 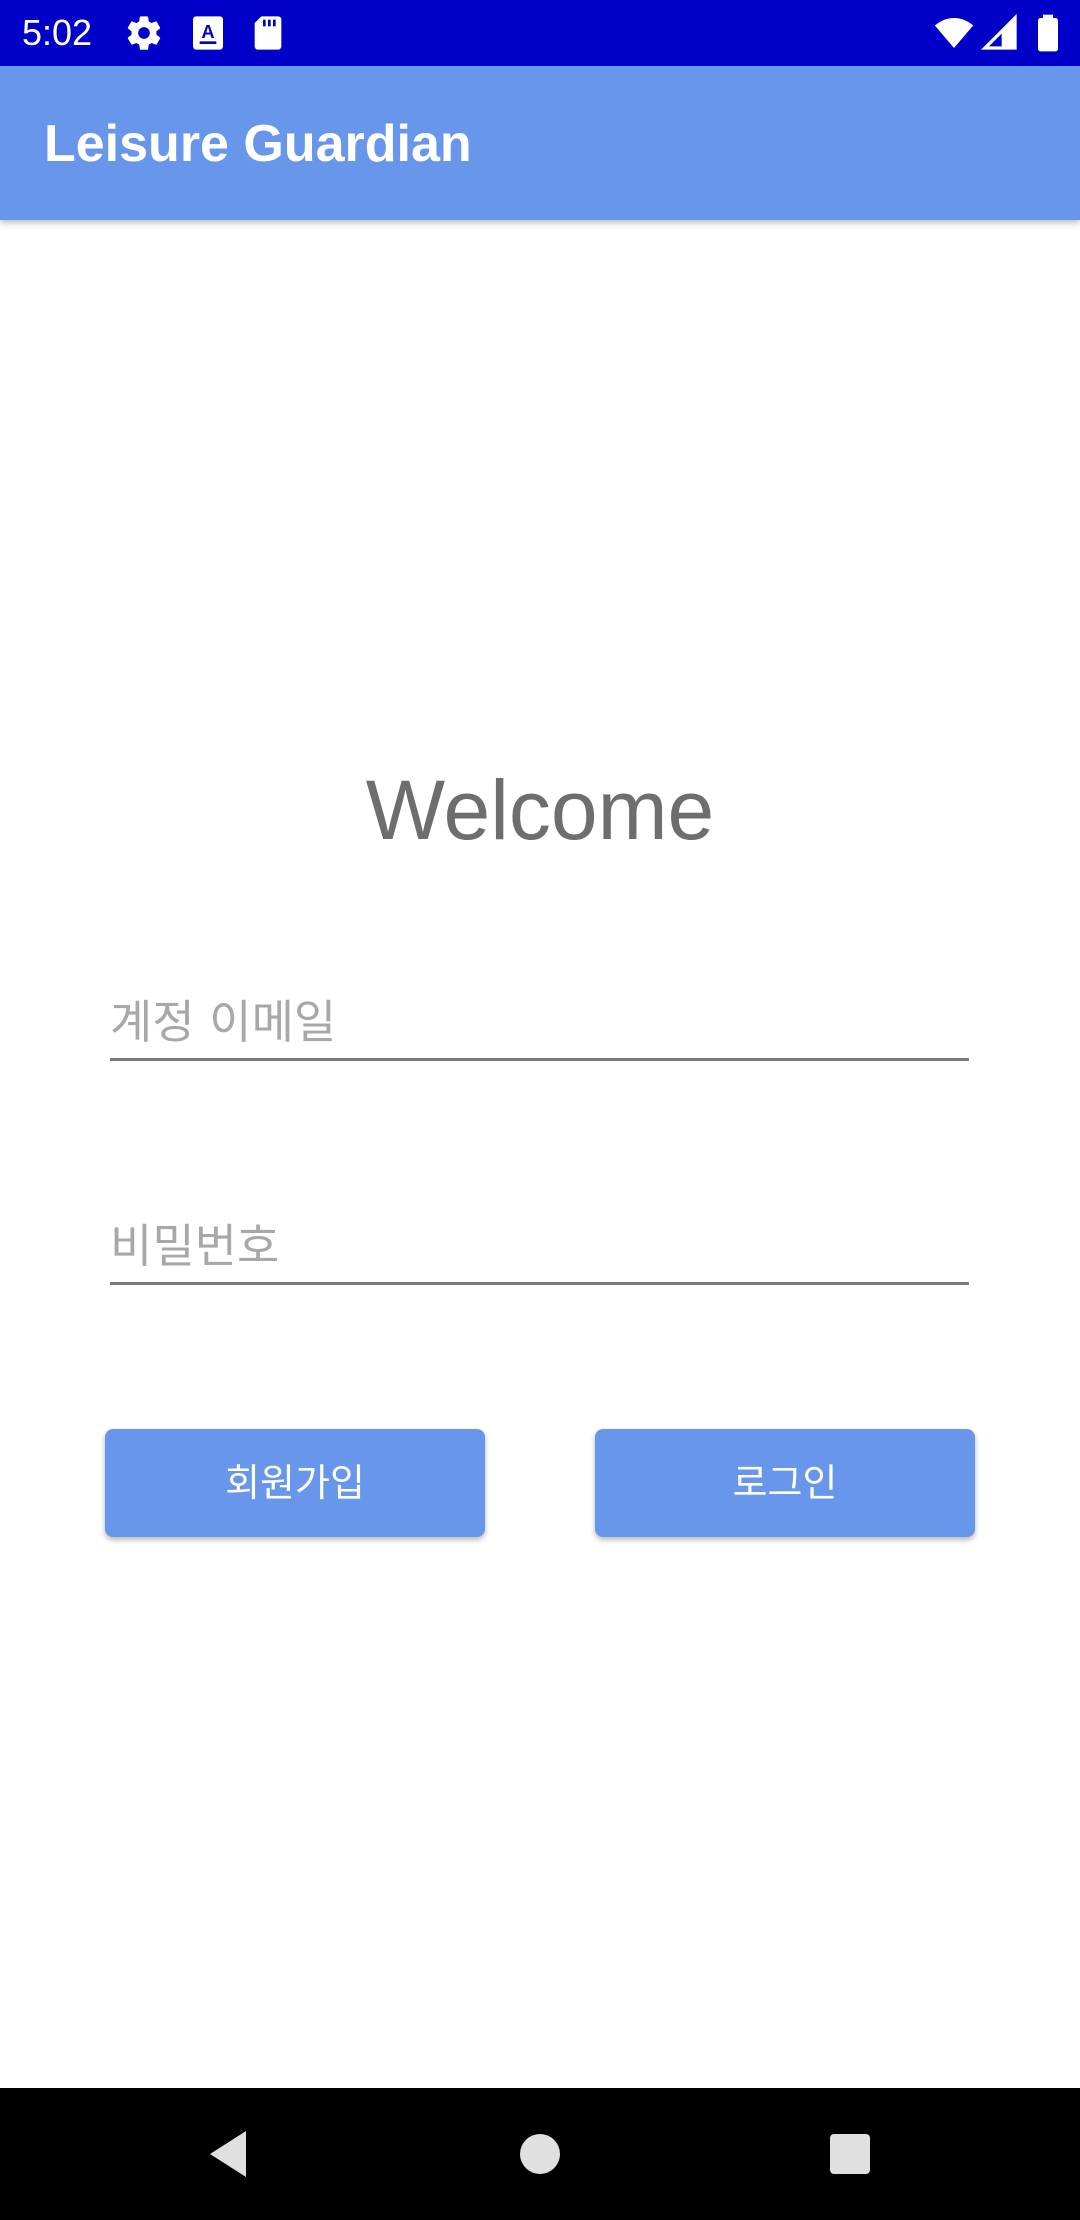 I want to click on recents-icon, so click(x=850, y=2154).